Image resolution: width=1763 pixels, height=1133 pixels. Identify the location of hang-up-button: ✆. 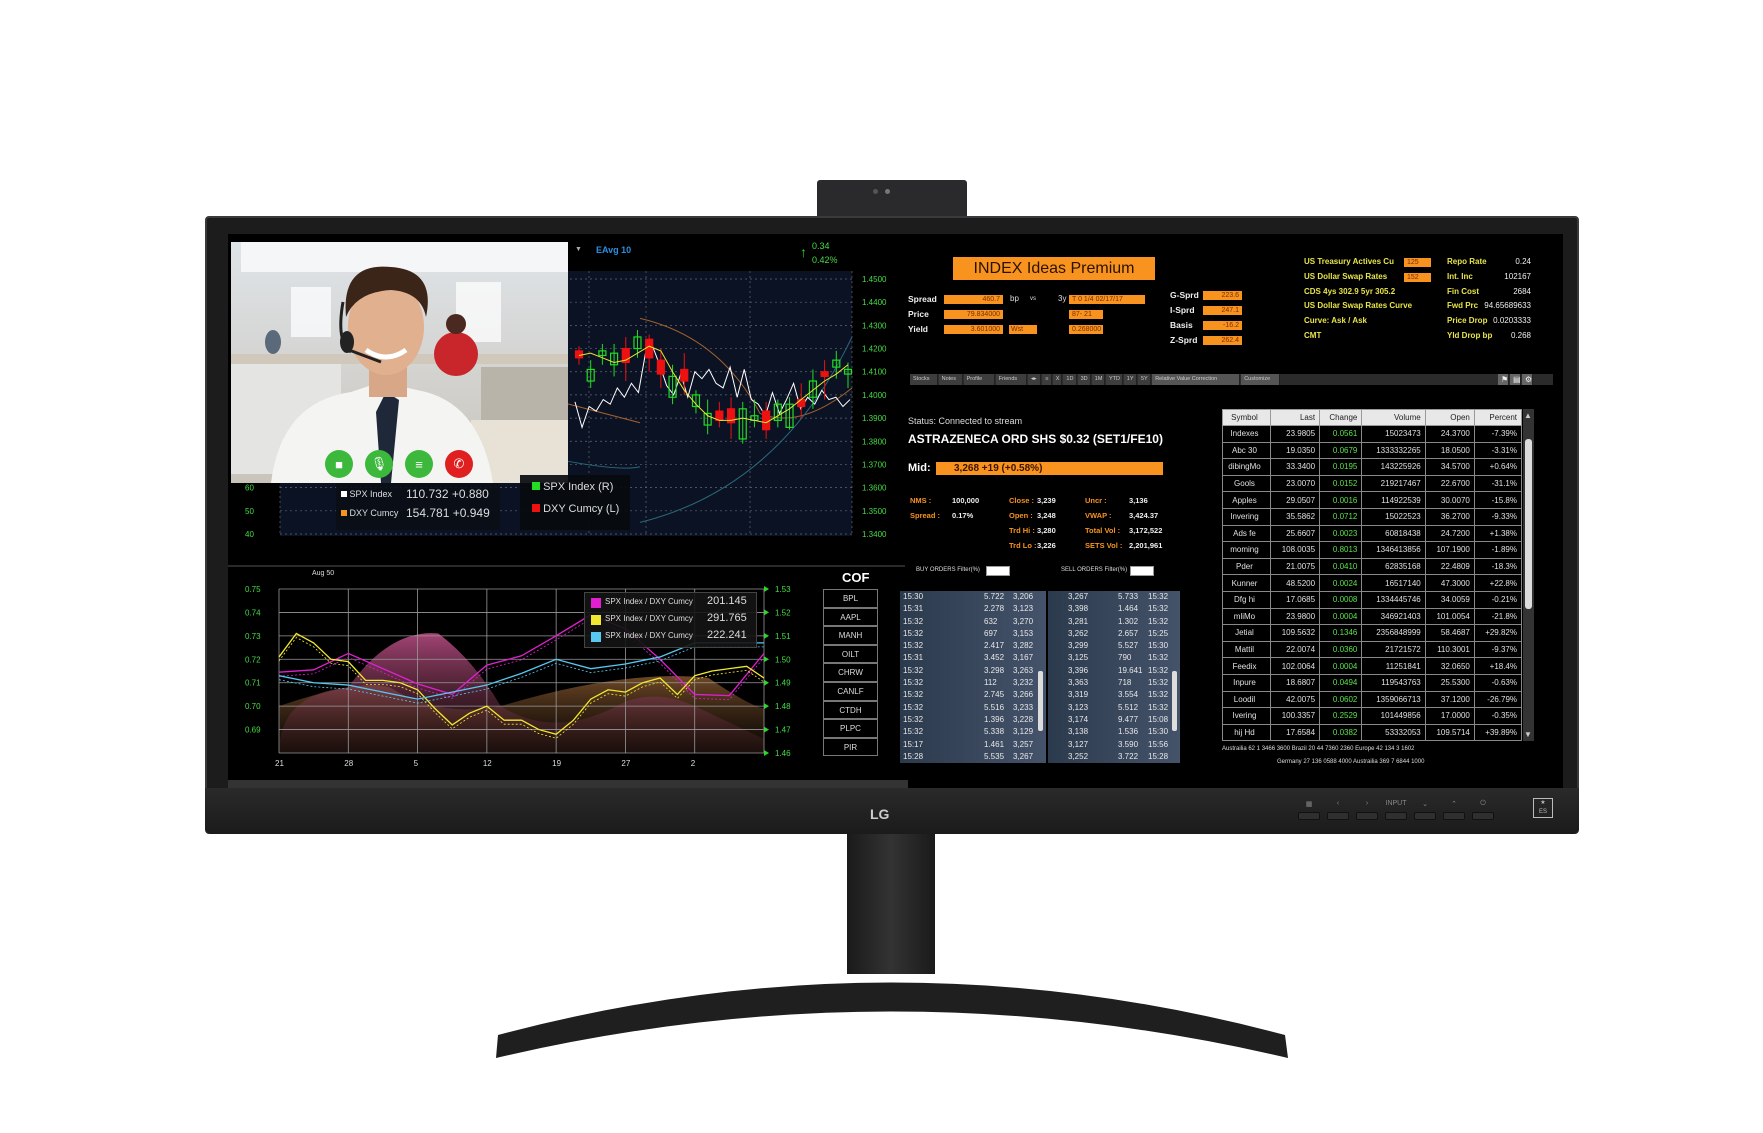
(459, 464).